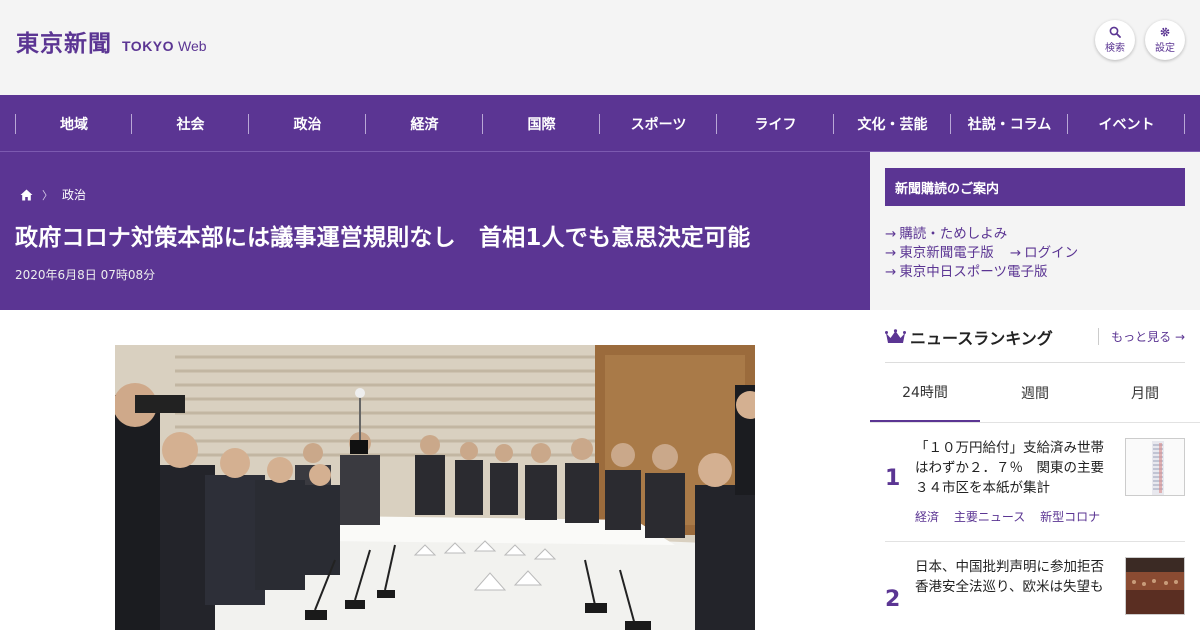 This screenshot has height=630, width=1200. Describe the element at coordinates (775, 123) in the screenshot. I see `nav-item-life: ライフ` at that location.